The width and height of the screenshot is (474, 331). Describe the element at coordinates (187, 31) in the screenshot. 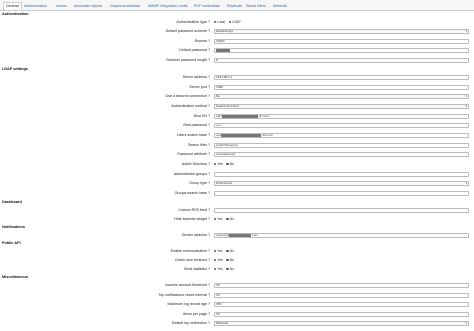

I see `password-scheme-label: Default password scheme ?` at that location.